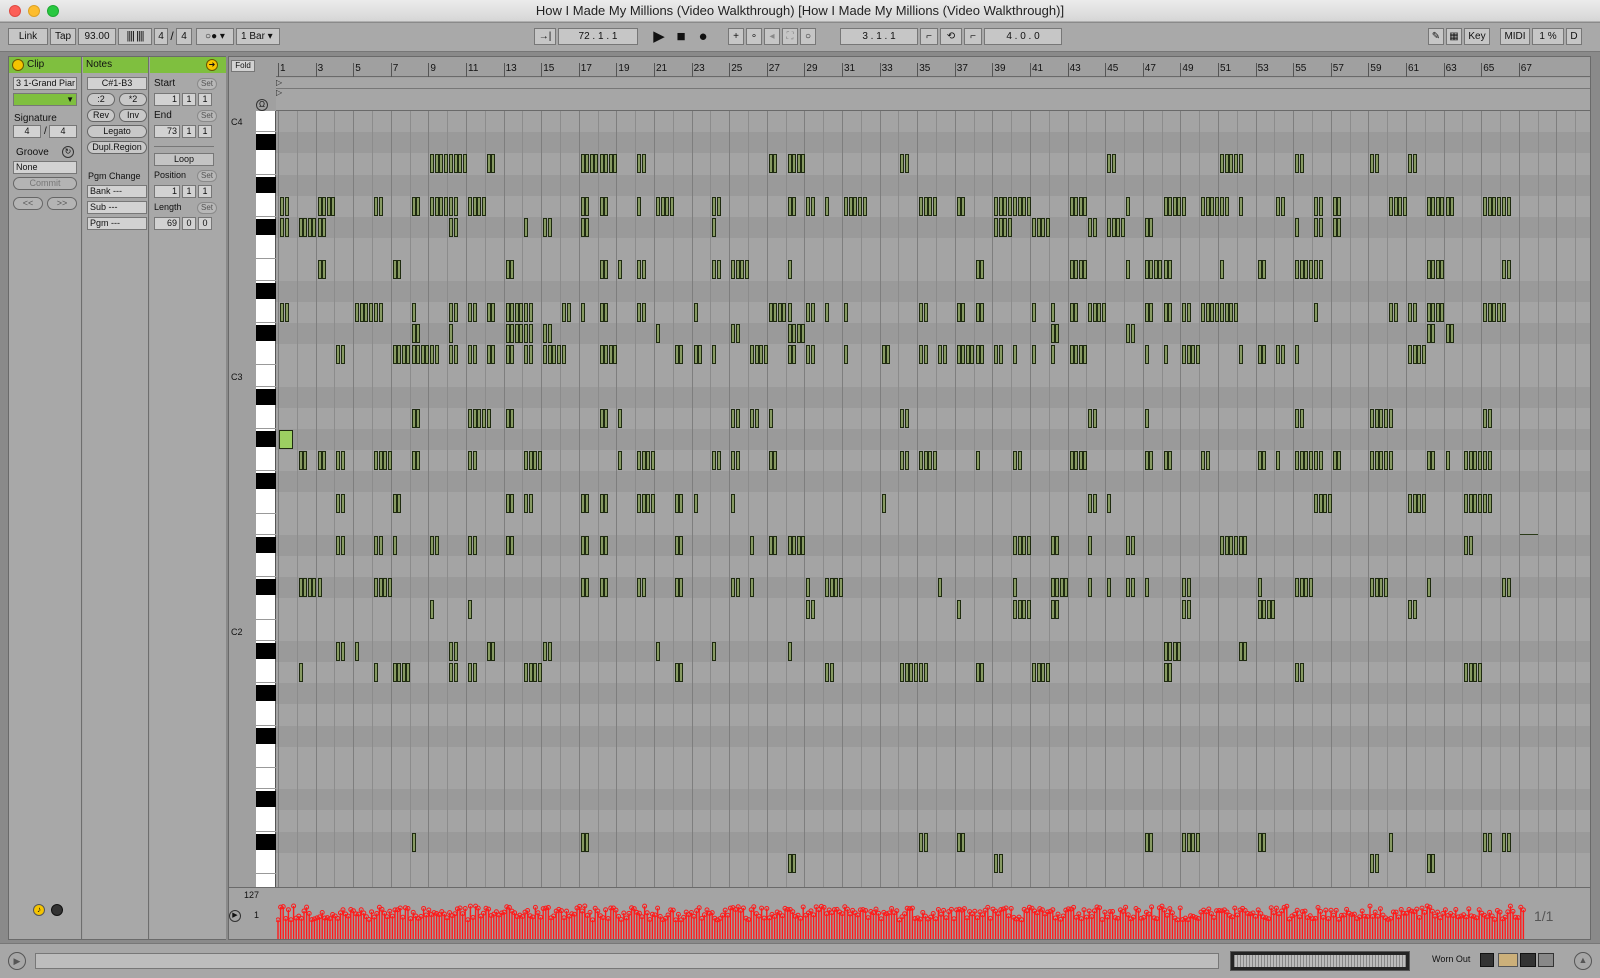  What do you see at coordinates (266, 651) in the screenshot?
I see `black-key` at bounding box center [266, 651].